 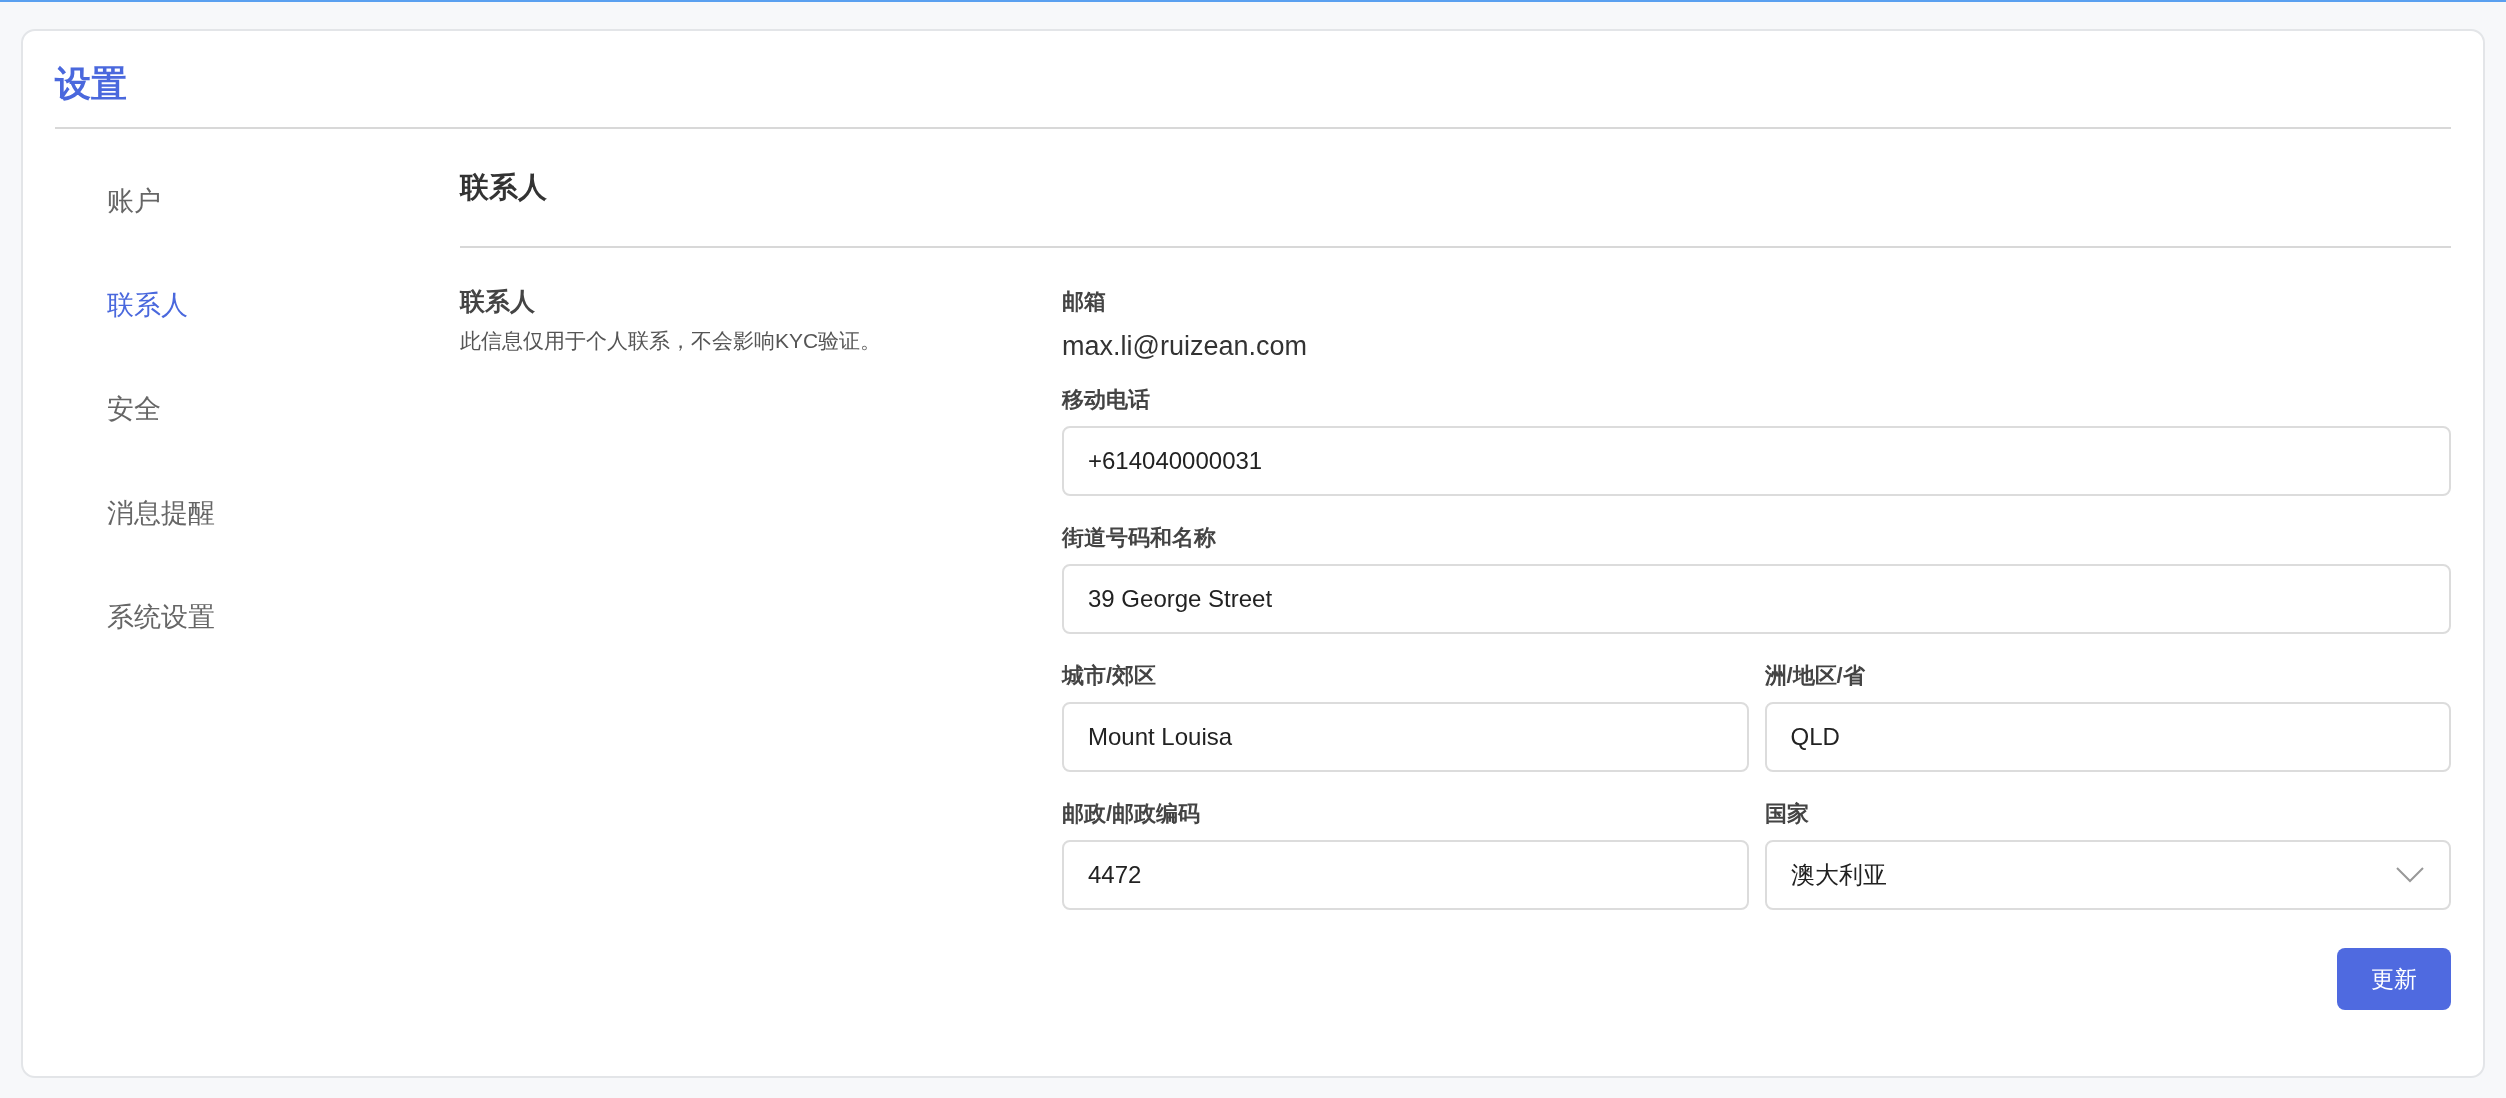 What do you see at coordinates (1405, 737) in the screenshot?
I see `input-field: Mount Louisa` at bounding box center [1405, 737].